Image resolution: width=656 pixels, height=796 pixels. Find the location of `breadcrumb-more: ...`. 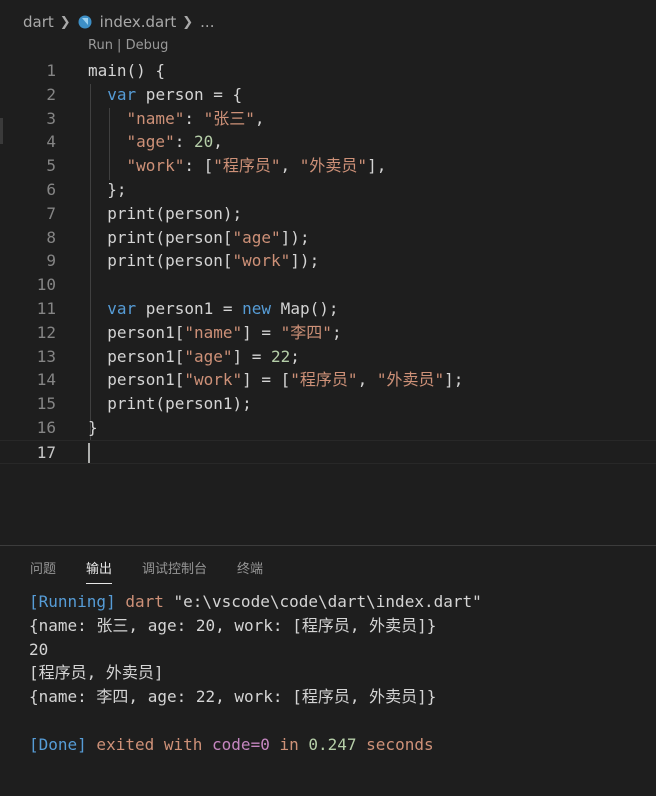

breadcrumb-more: ... is located at coordinates (207, 22).